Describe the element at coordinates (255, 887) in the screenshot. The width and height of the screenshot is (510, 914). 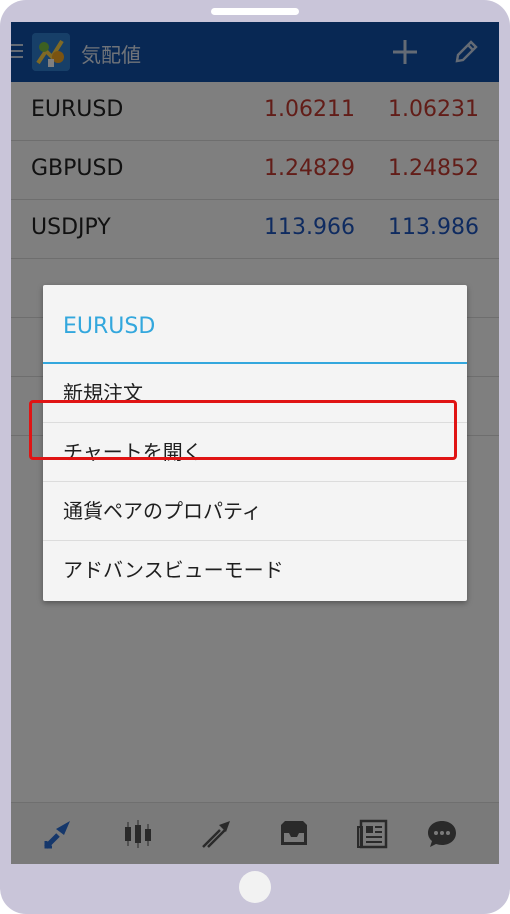
I see `home-button` at that location.